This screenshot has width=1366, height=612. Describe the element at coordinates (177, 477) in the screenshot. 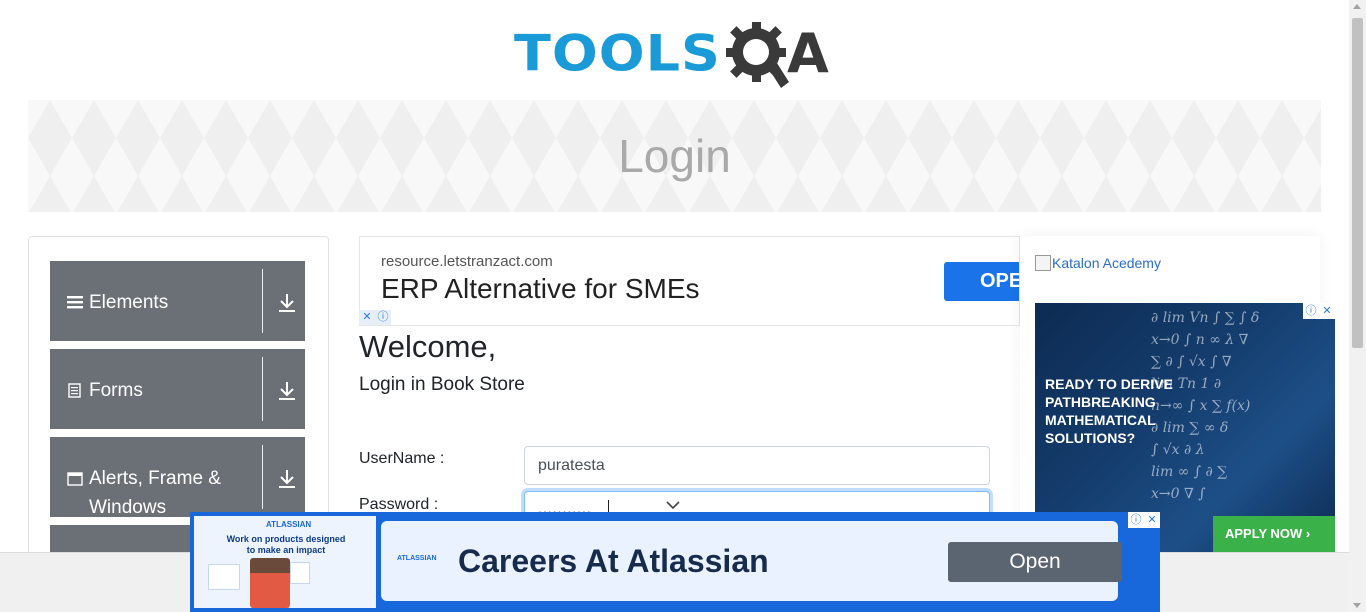

I see `sidebar-group-alerts-frame-windows: Alerts, Frame & Windows` at that location.